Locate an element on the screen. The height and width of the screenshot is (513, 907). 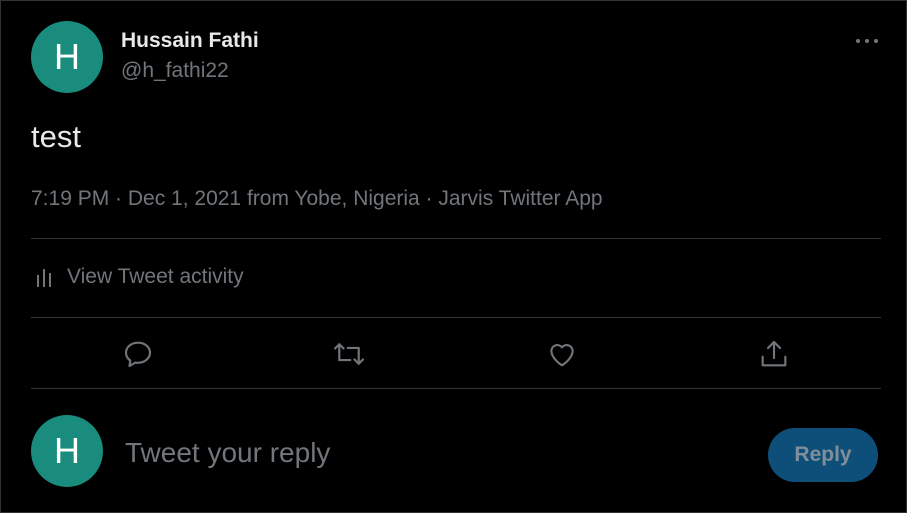
author-avatar-initial: H is located at coordinates (67, 56).